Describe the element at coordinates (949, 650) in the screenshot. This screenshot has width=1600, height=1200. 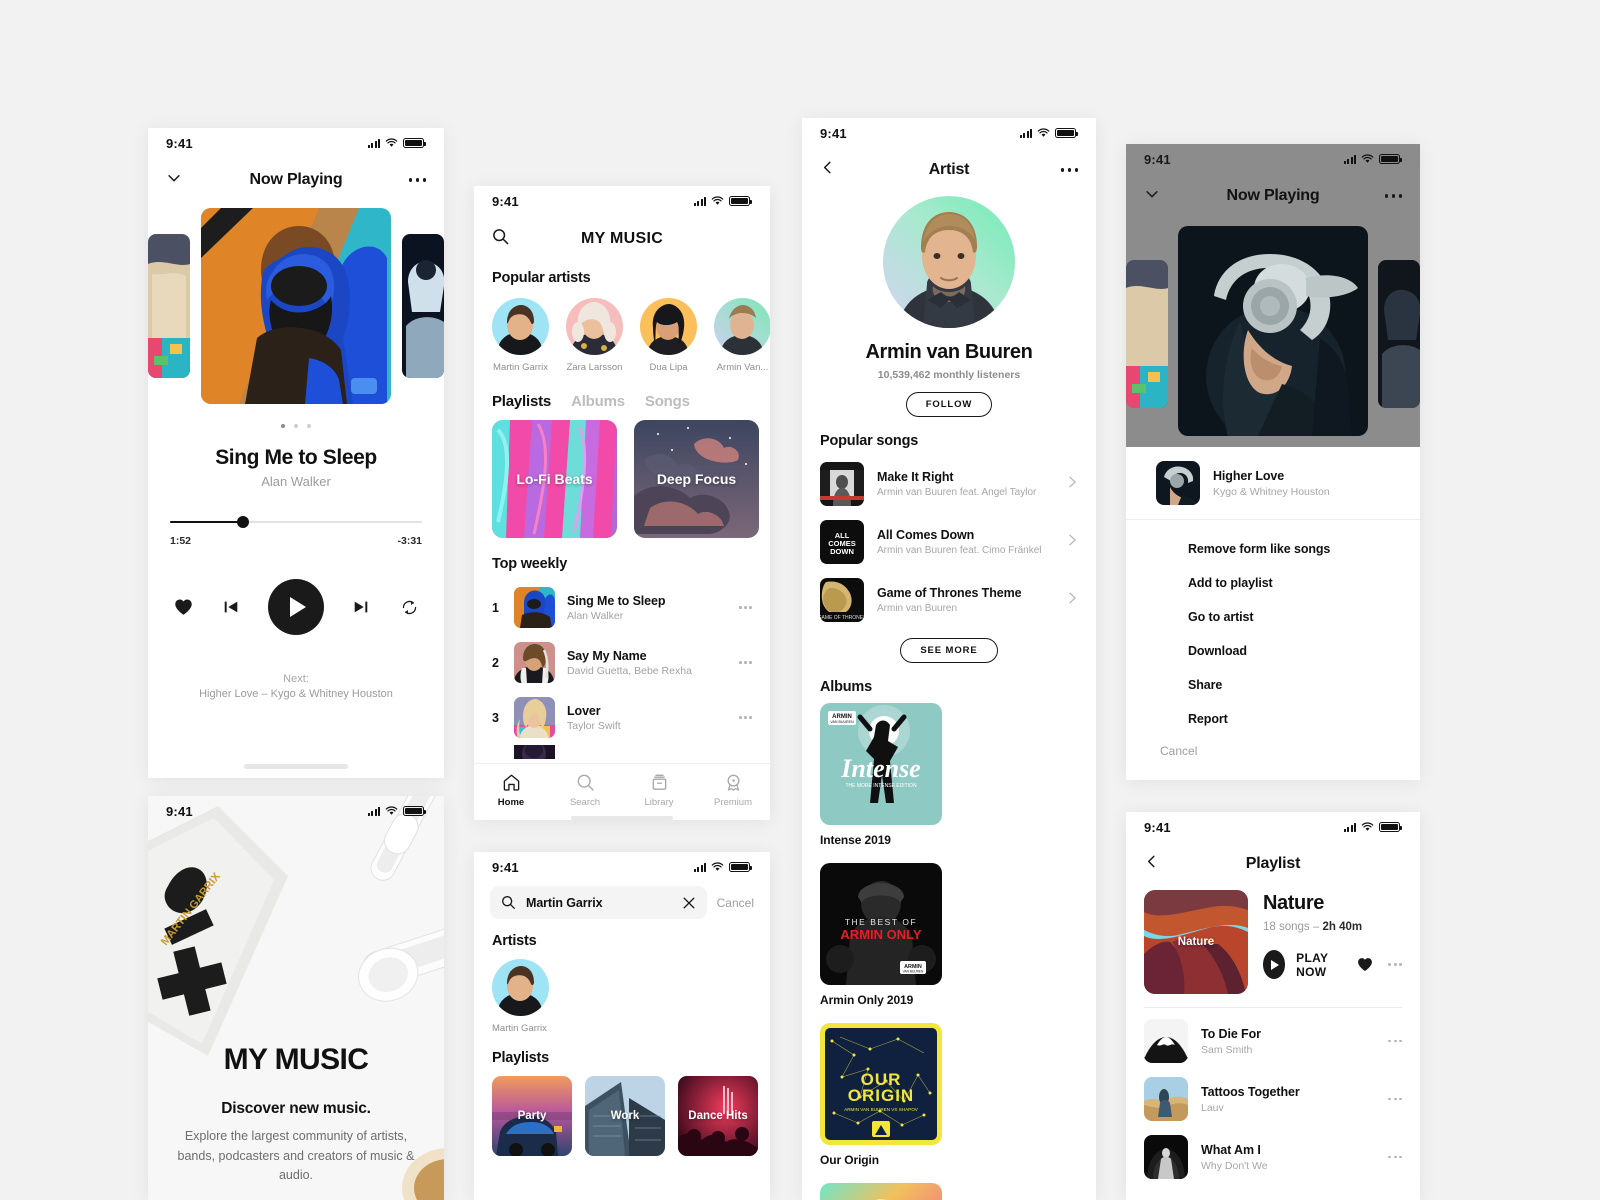
I see `see-more-songs-button: SEE MORE` at that location.